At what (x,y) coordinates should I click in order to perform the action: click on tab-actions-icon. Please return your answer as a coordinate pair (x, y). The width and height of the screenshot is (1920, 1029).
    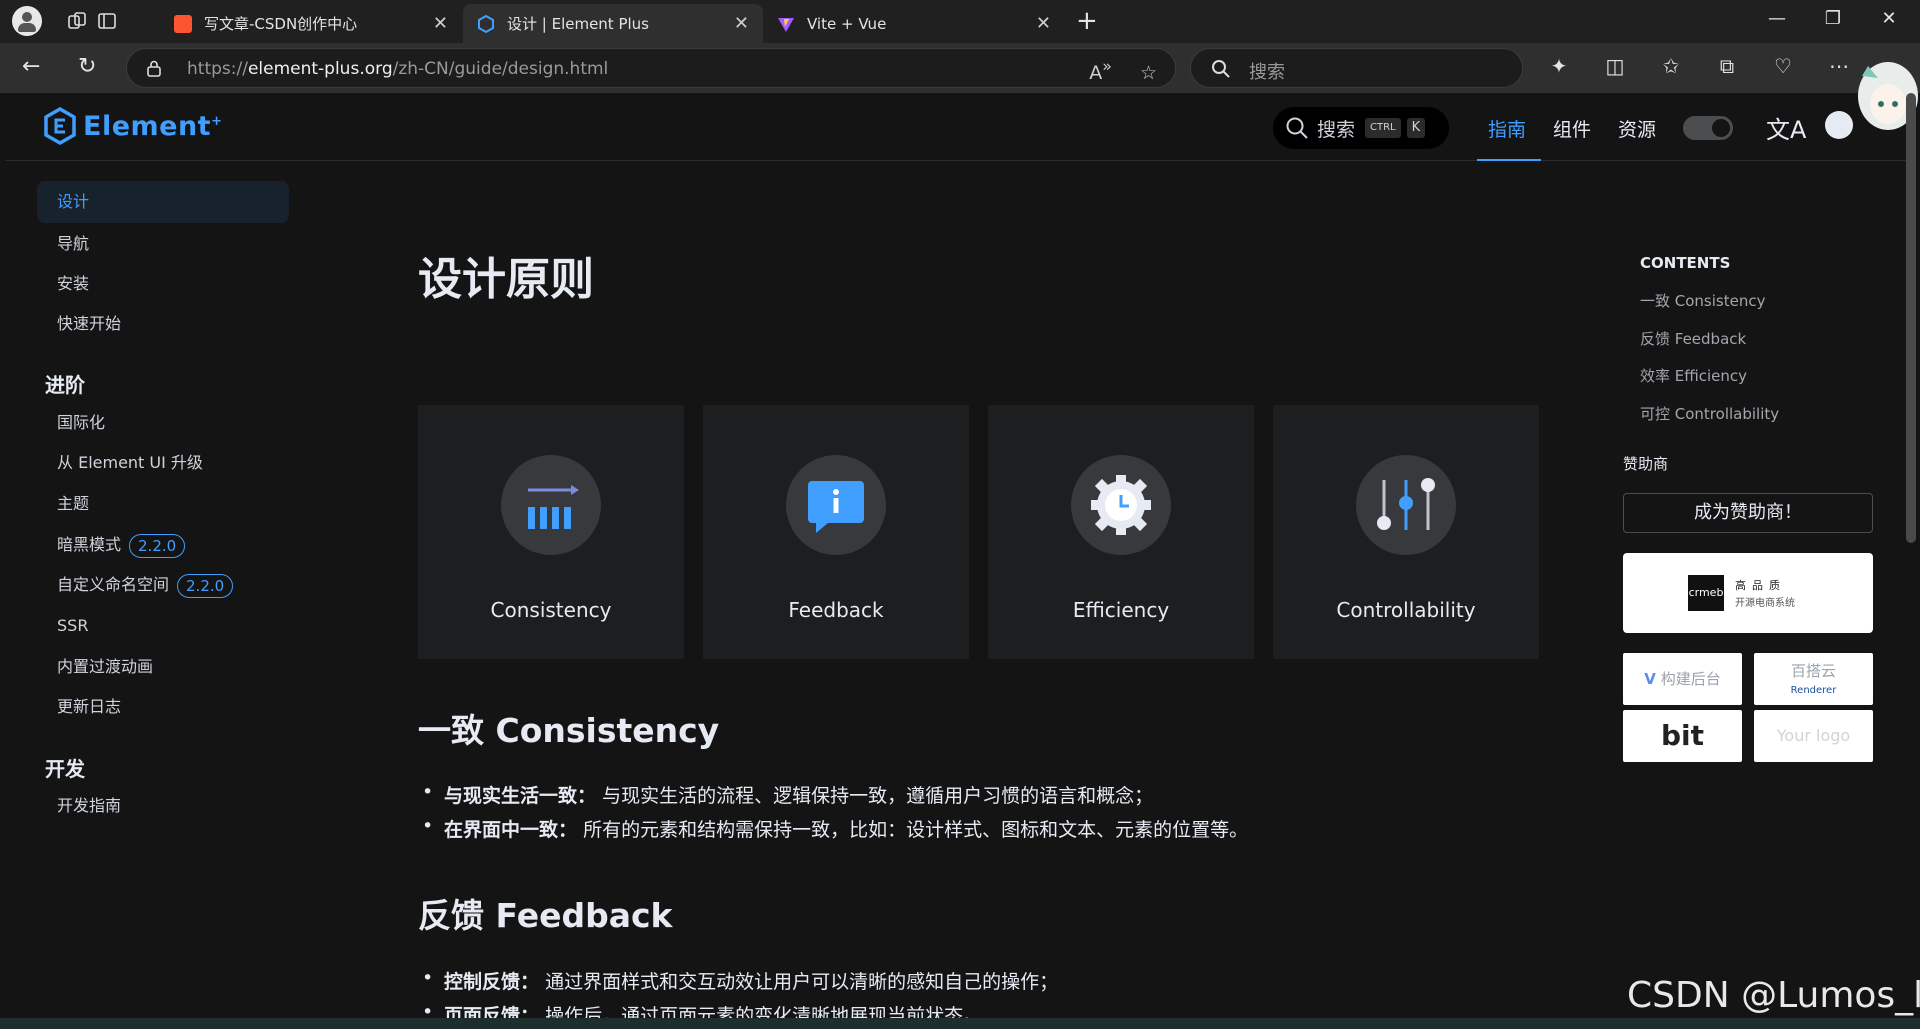
    Looking at the image, I should click on (107, 21).